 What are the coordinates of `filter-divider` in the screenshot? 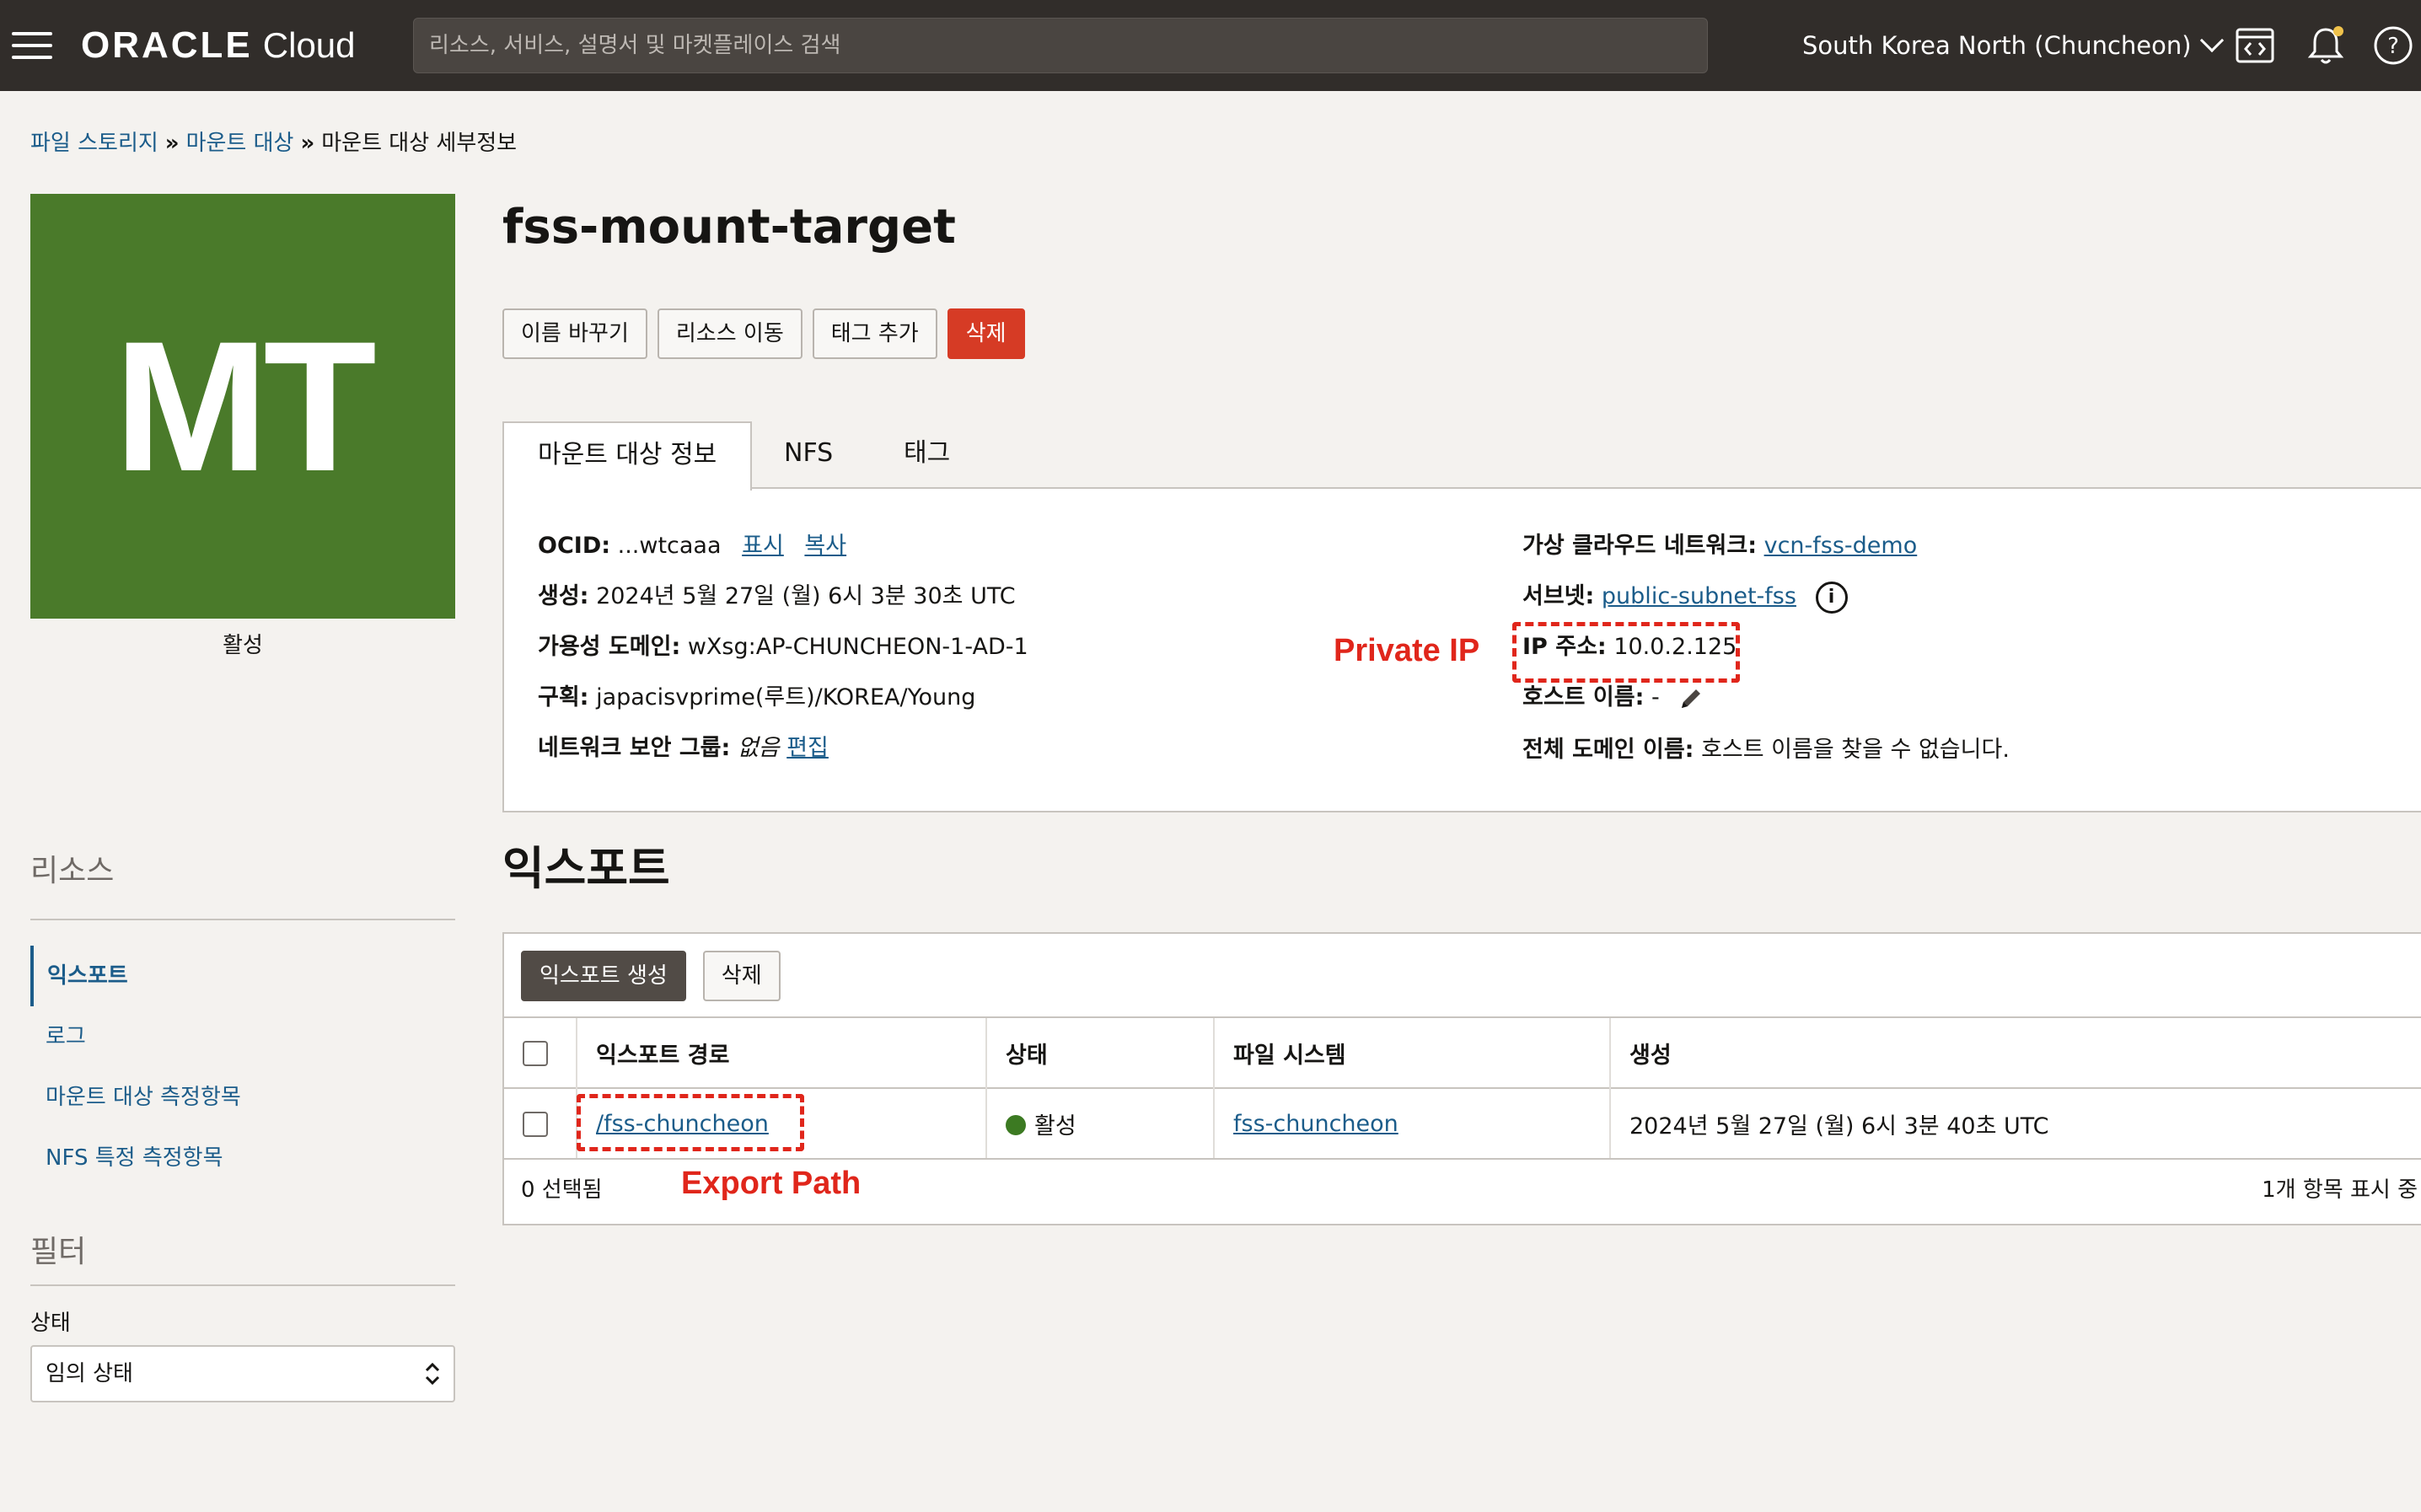 It's located at (242, 1285).